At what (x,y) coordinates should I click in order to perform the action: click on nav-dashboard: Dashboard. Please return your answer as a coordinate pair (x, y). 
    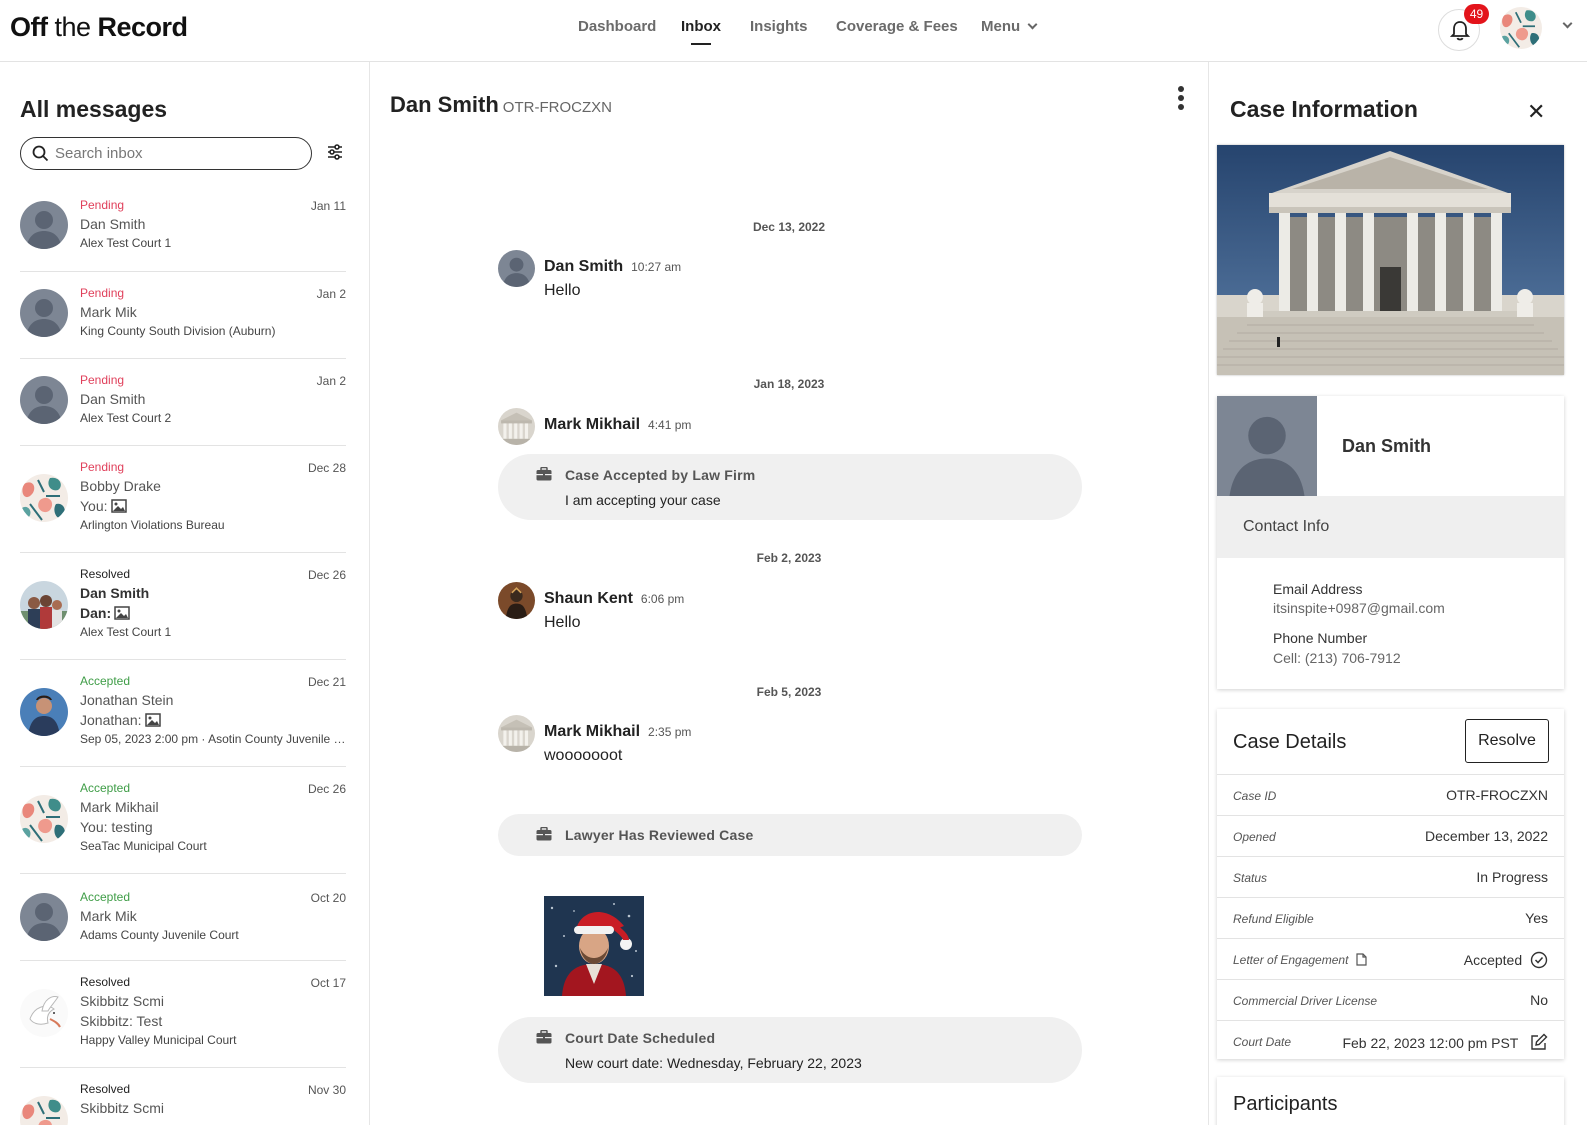
    Looking at the image, I should click on (617, 26).